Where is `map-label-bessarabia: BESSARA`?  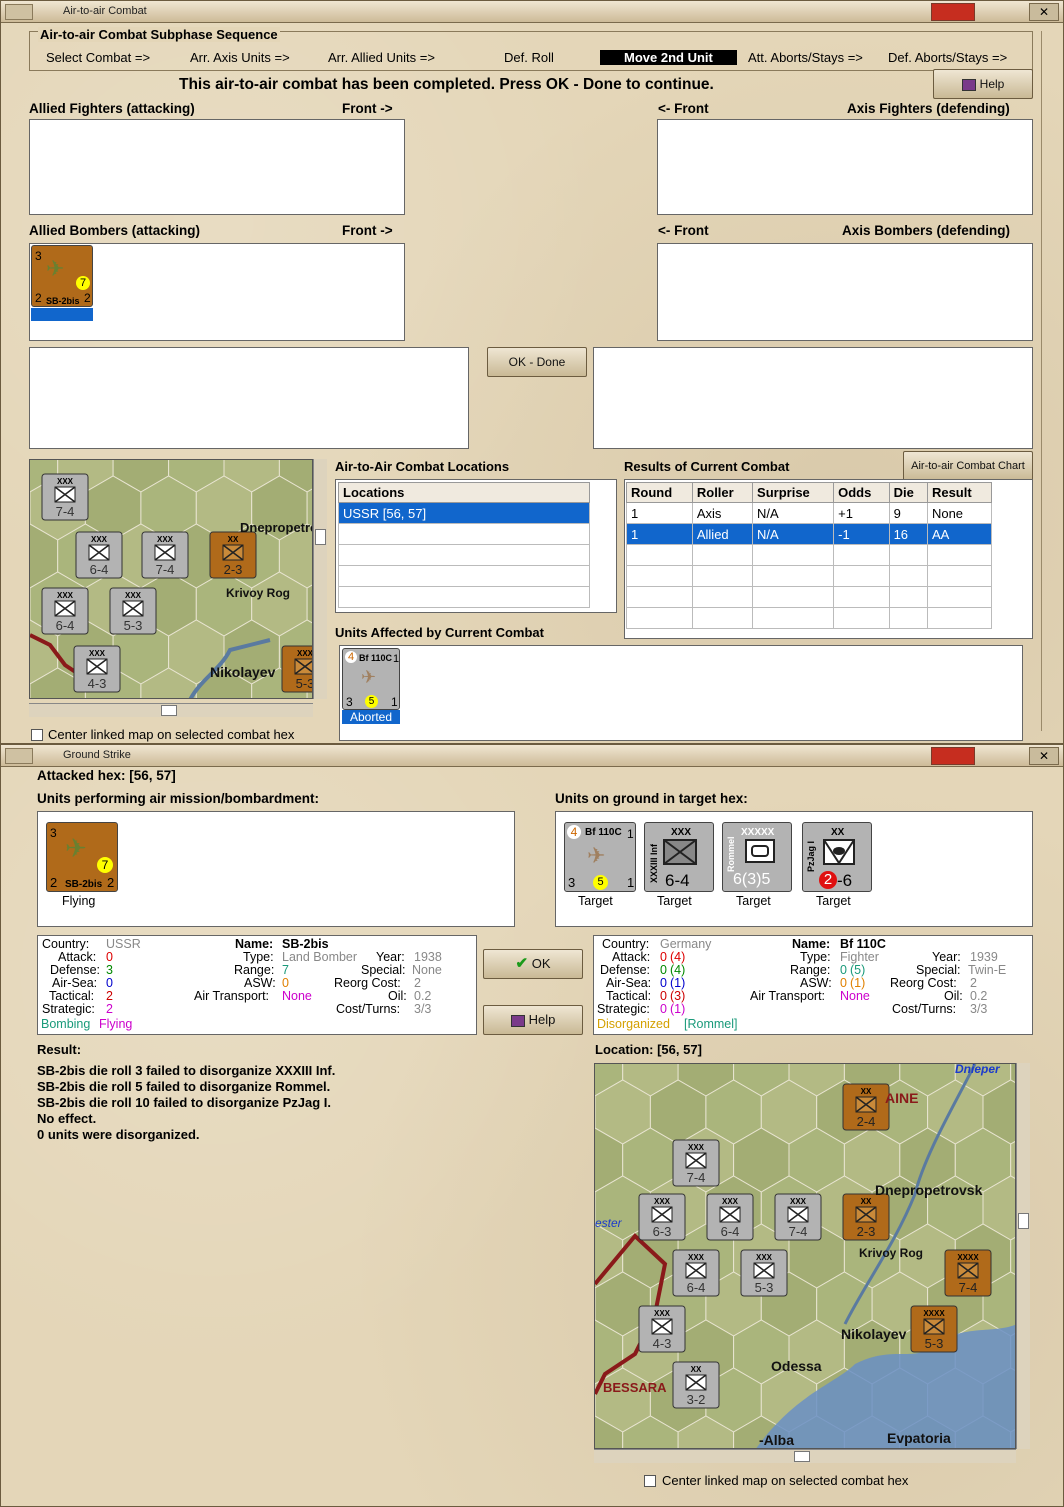
map-label-bessarabia: BESSARA is located at coordinates (635, 1387).